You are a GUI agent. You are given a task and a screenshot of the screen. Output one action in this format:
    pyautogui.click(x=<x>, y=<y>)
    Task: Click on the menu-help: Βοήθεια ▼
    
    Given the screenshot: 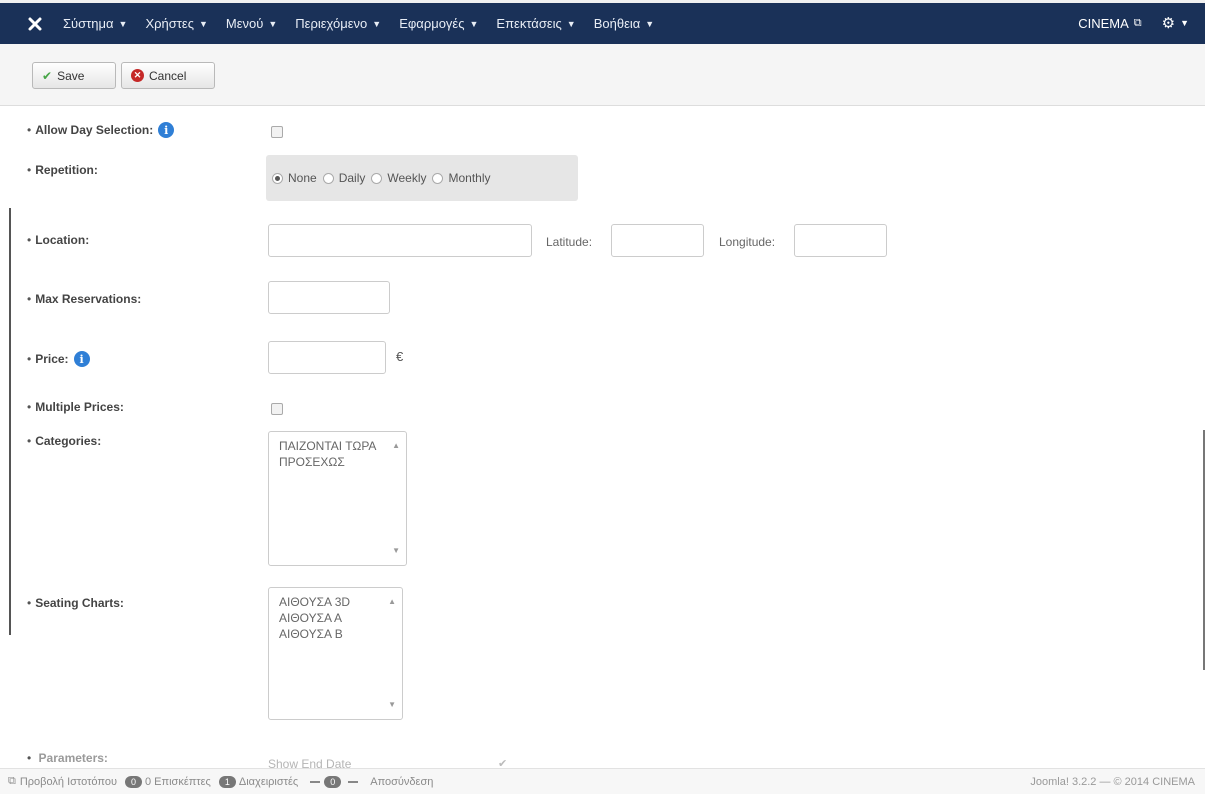 What is the action you would take?
    pyautogui.click(x=624, y=24)
    